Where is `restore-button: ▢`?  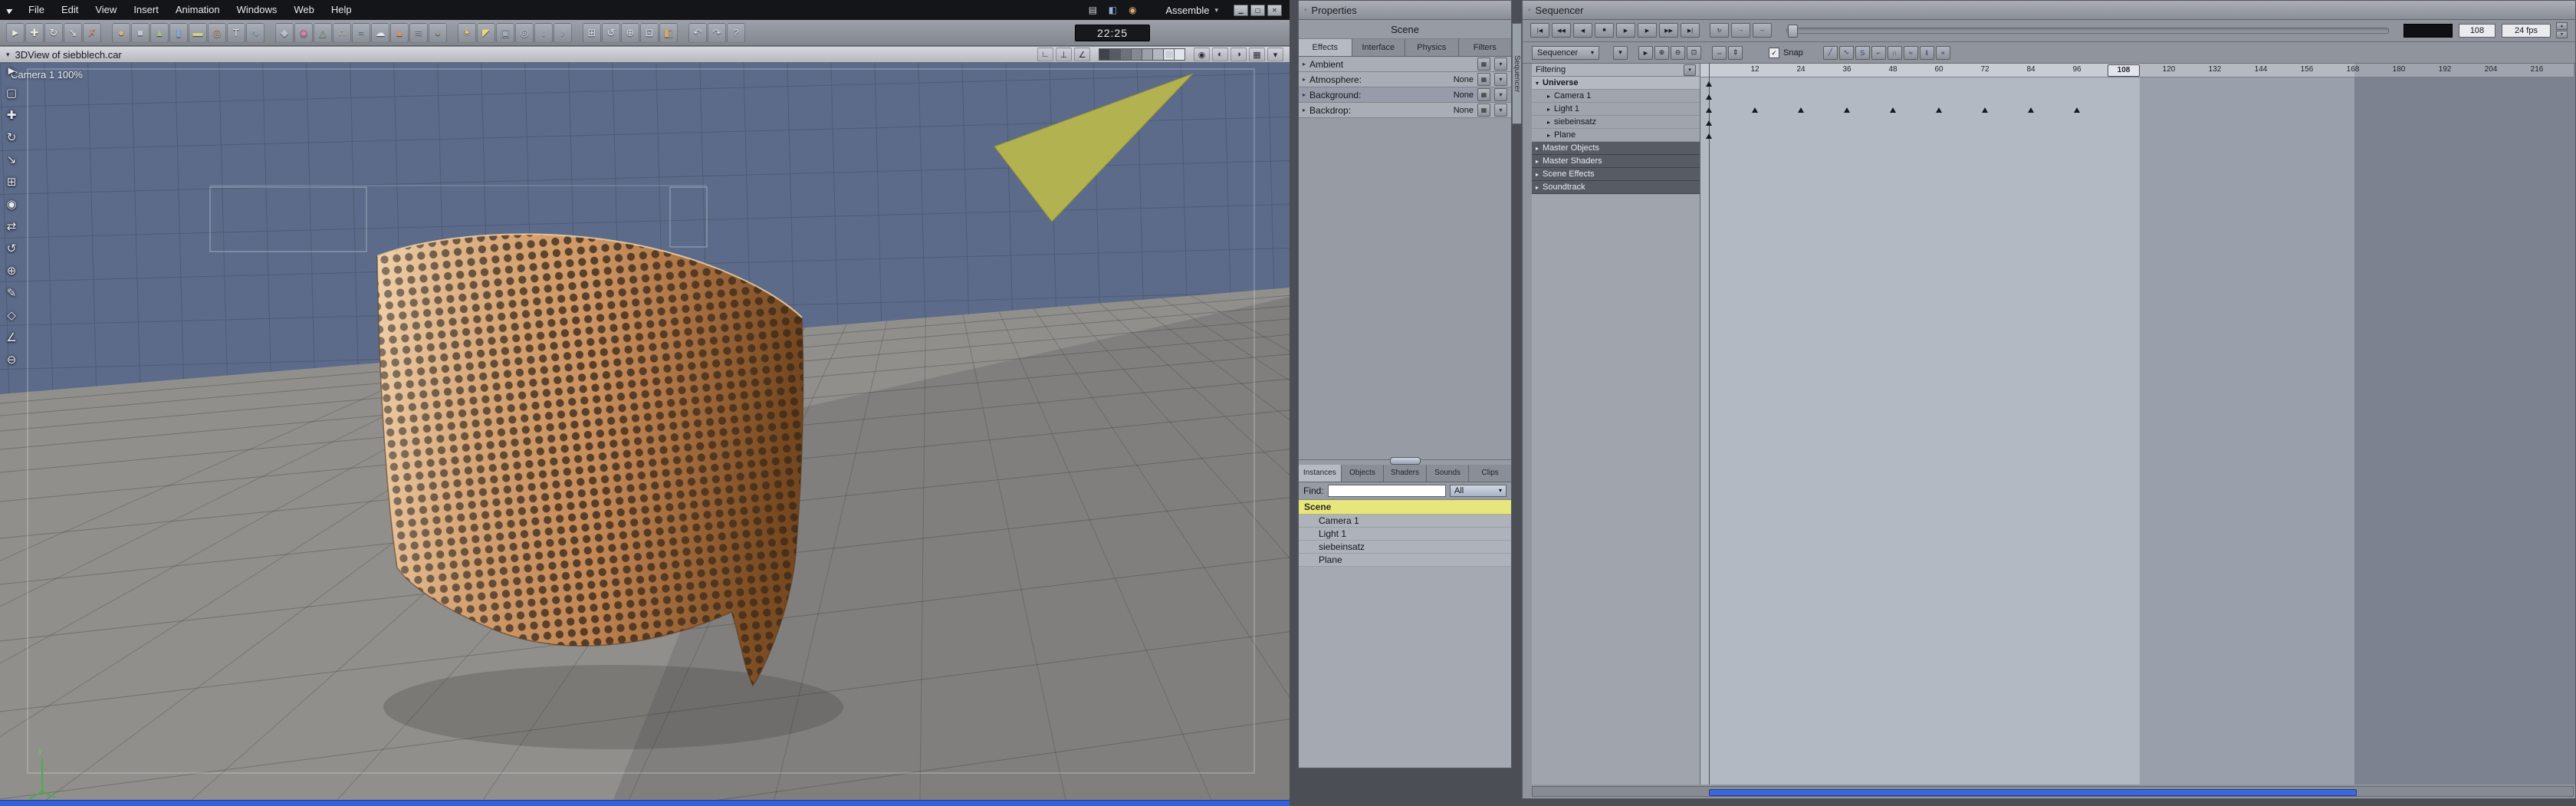 restore-button: ▢ is located at coordinates (1257, 10).